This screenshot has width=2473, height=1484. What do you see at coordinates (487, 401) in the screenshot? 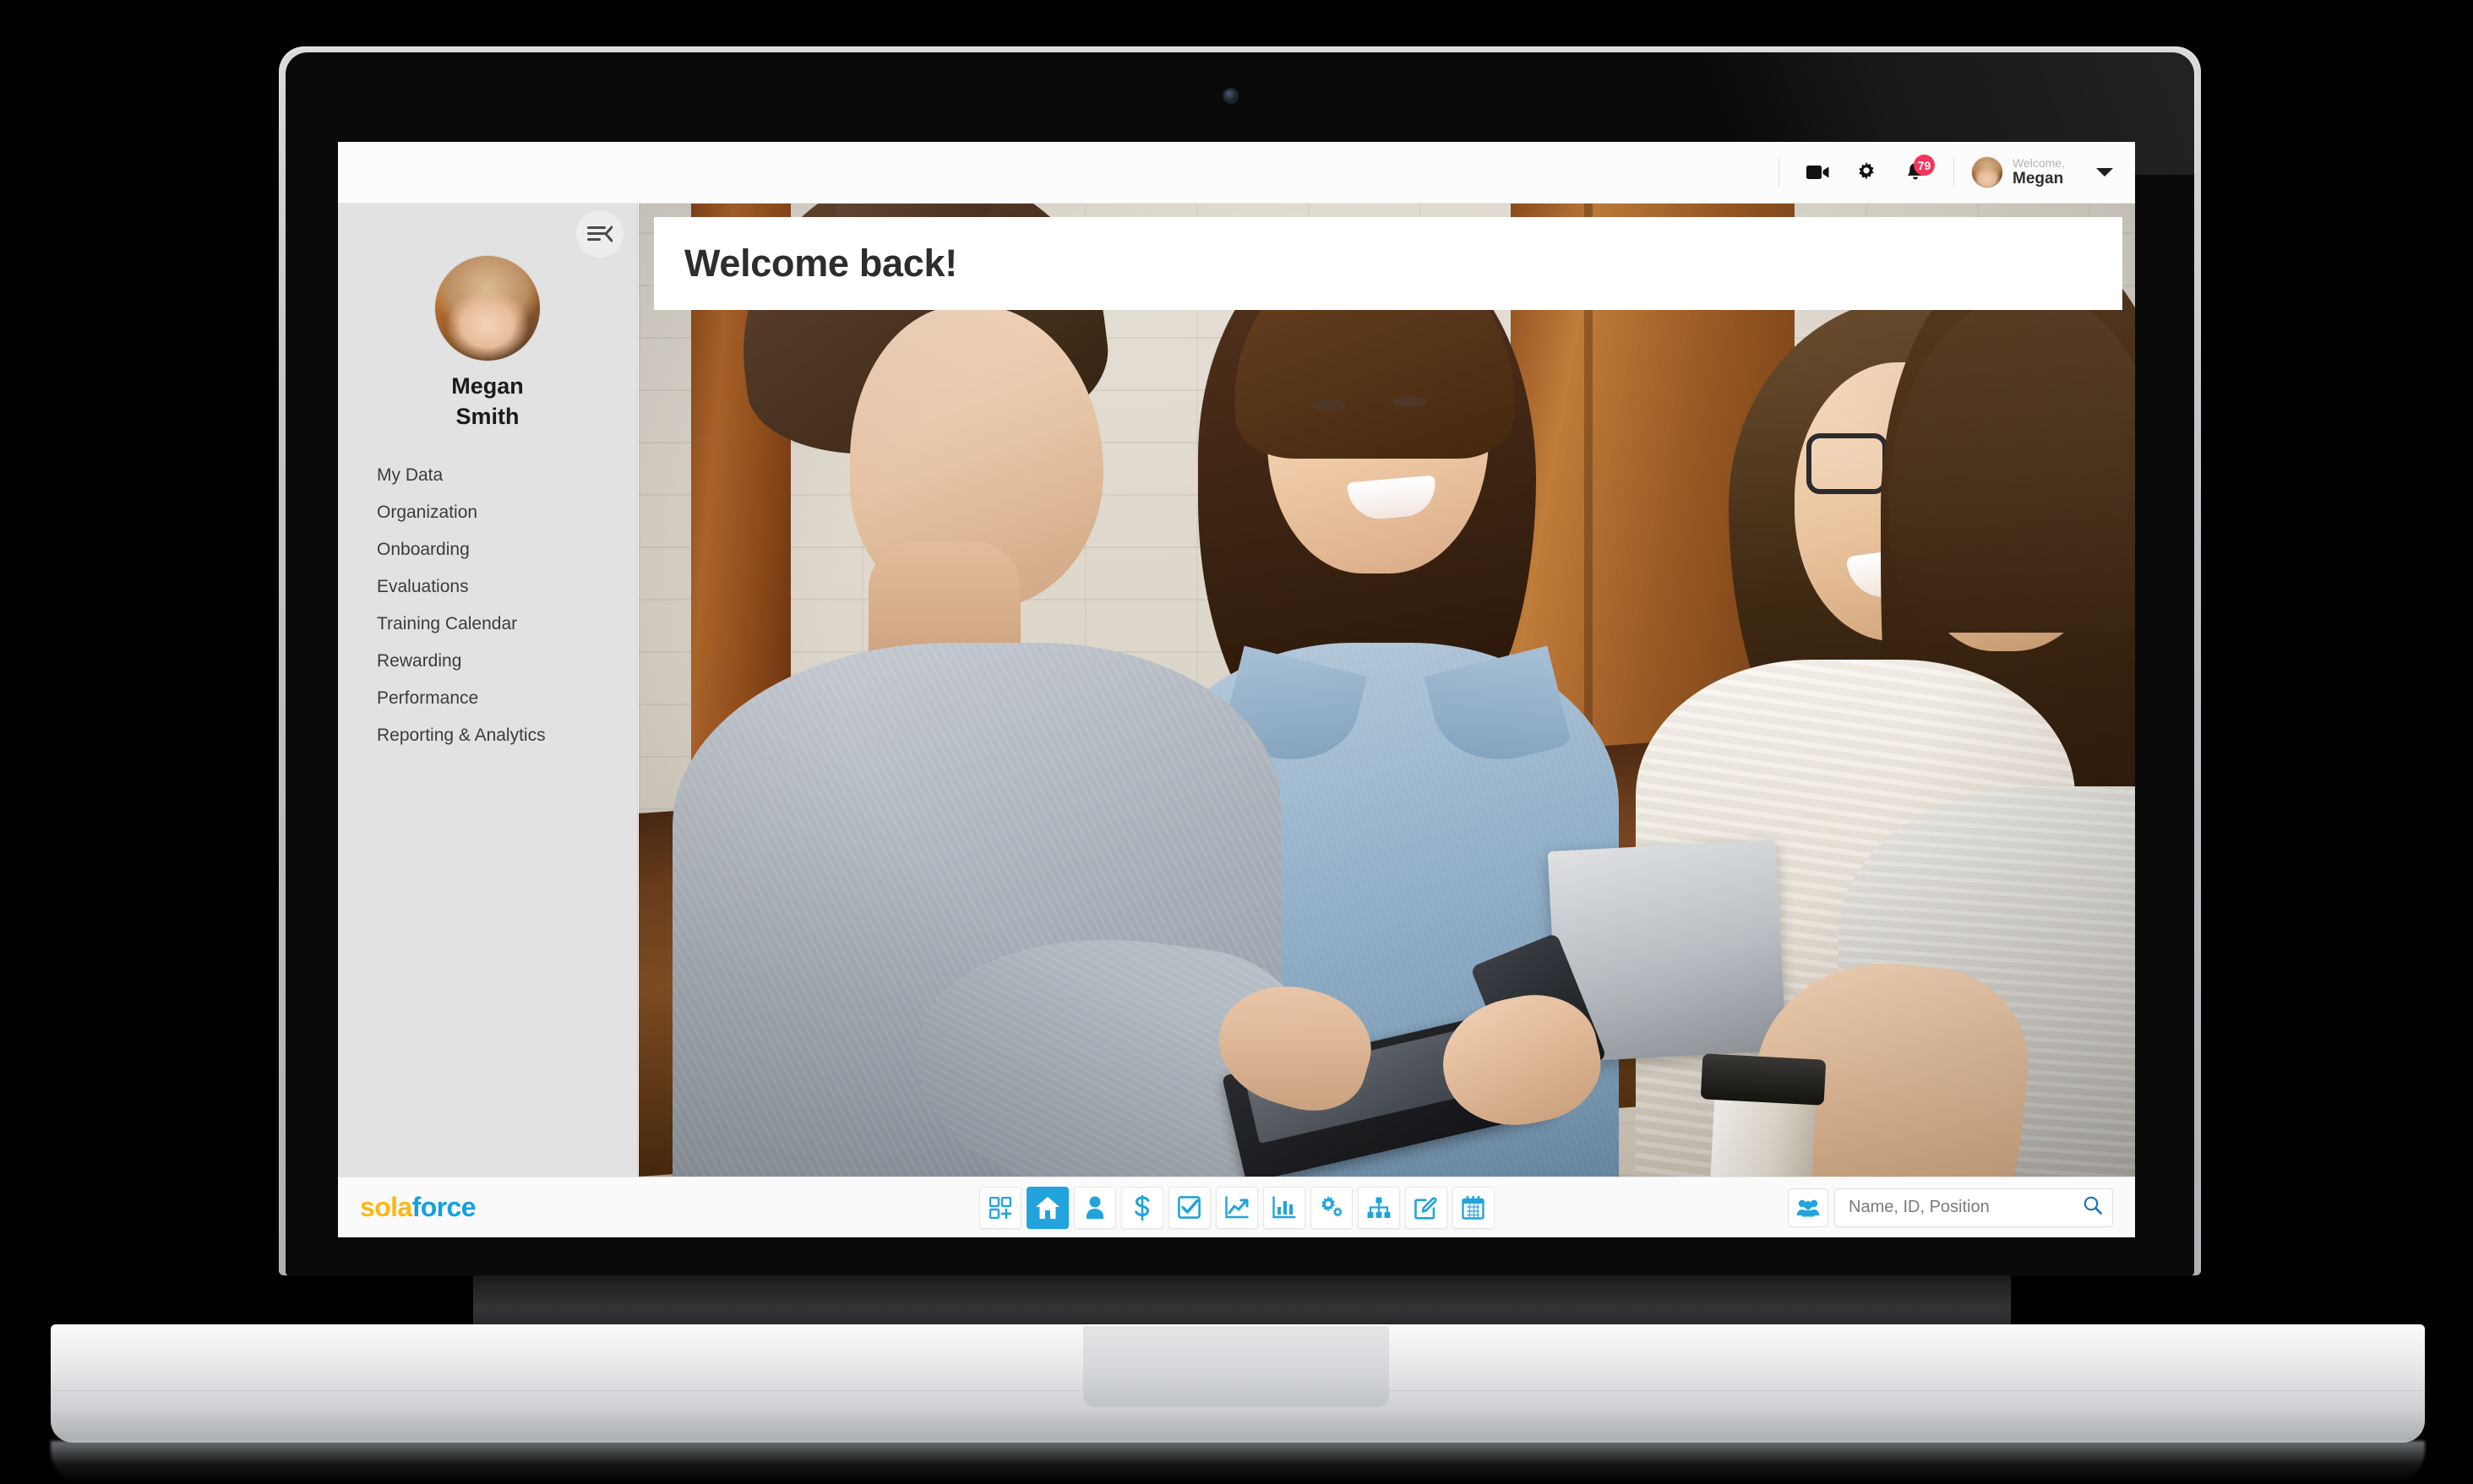
I see `sidebar-user-name: Megan Smith` at bounding box center [487, 401].